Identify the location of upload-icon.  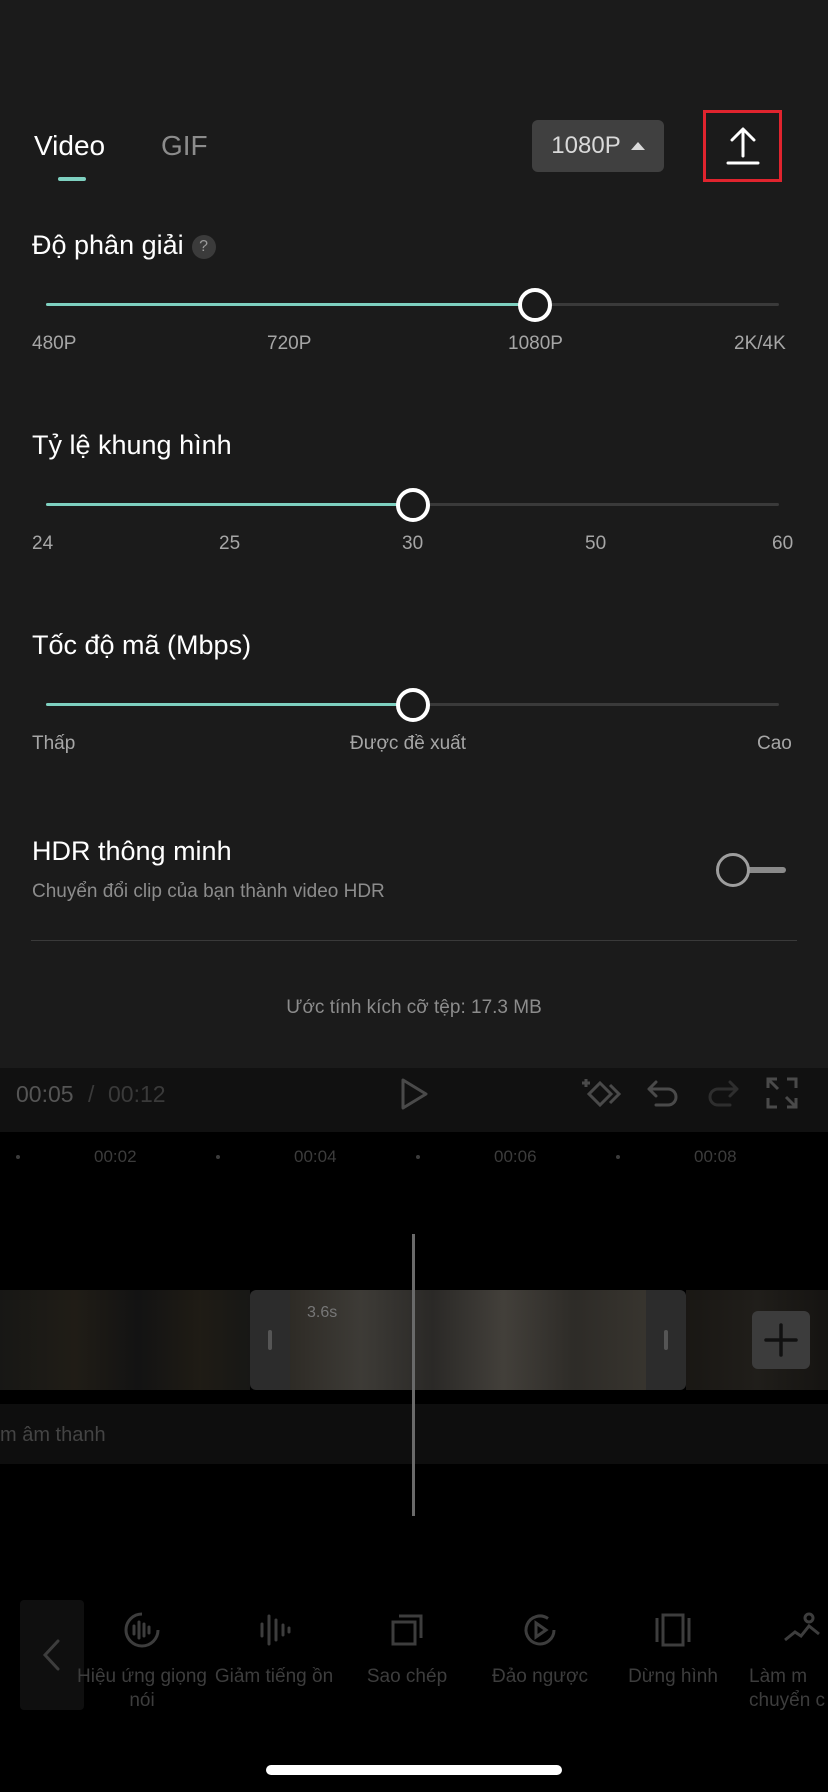
(742, 146).